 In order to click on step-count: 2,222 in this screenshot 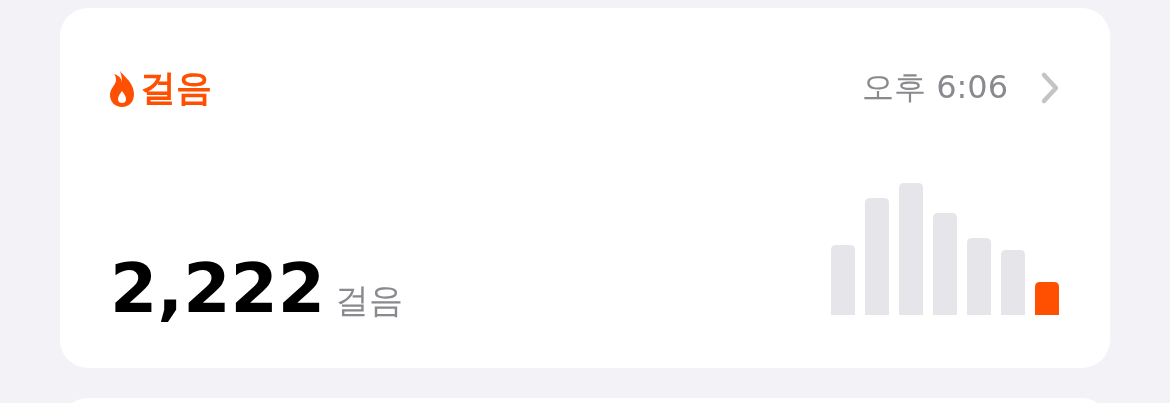, I will do `click(218, 289)`.